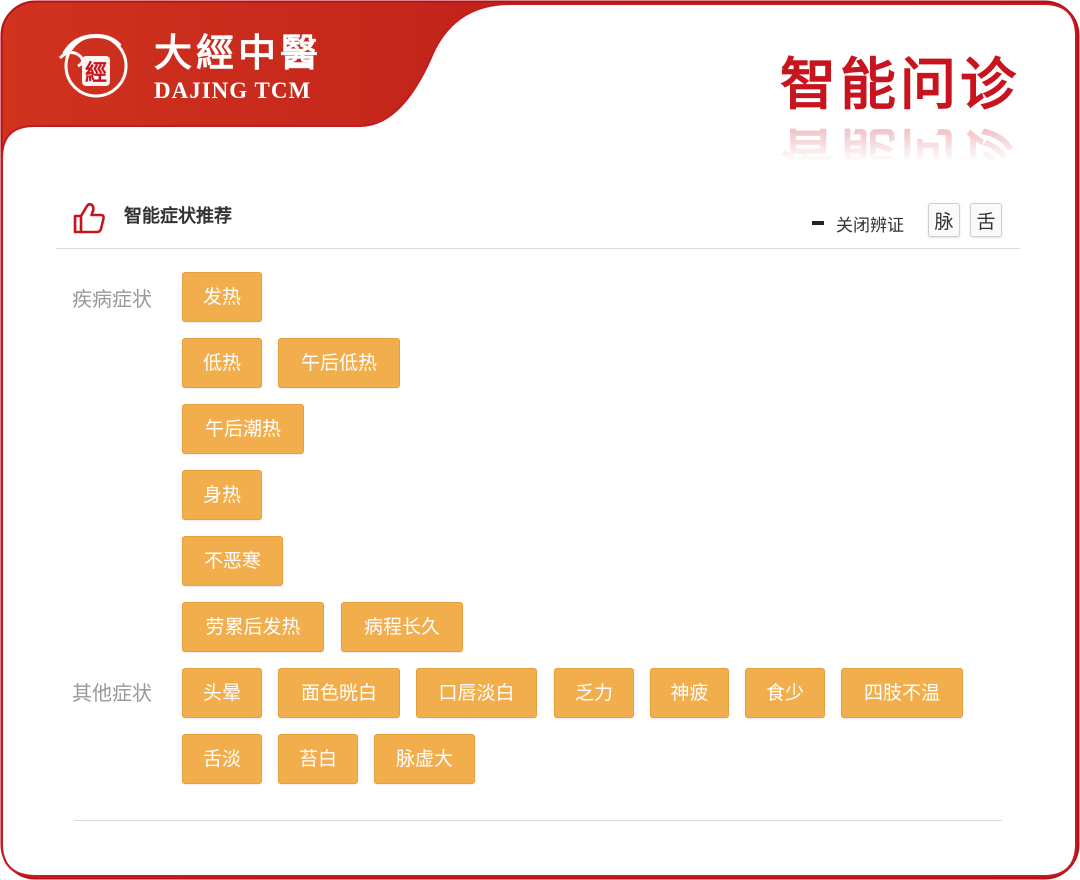  I want to click on symptom-chip: 舌淡, so click(222, 759).